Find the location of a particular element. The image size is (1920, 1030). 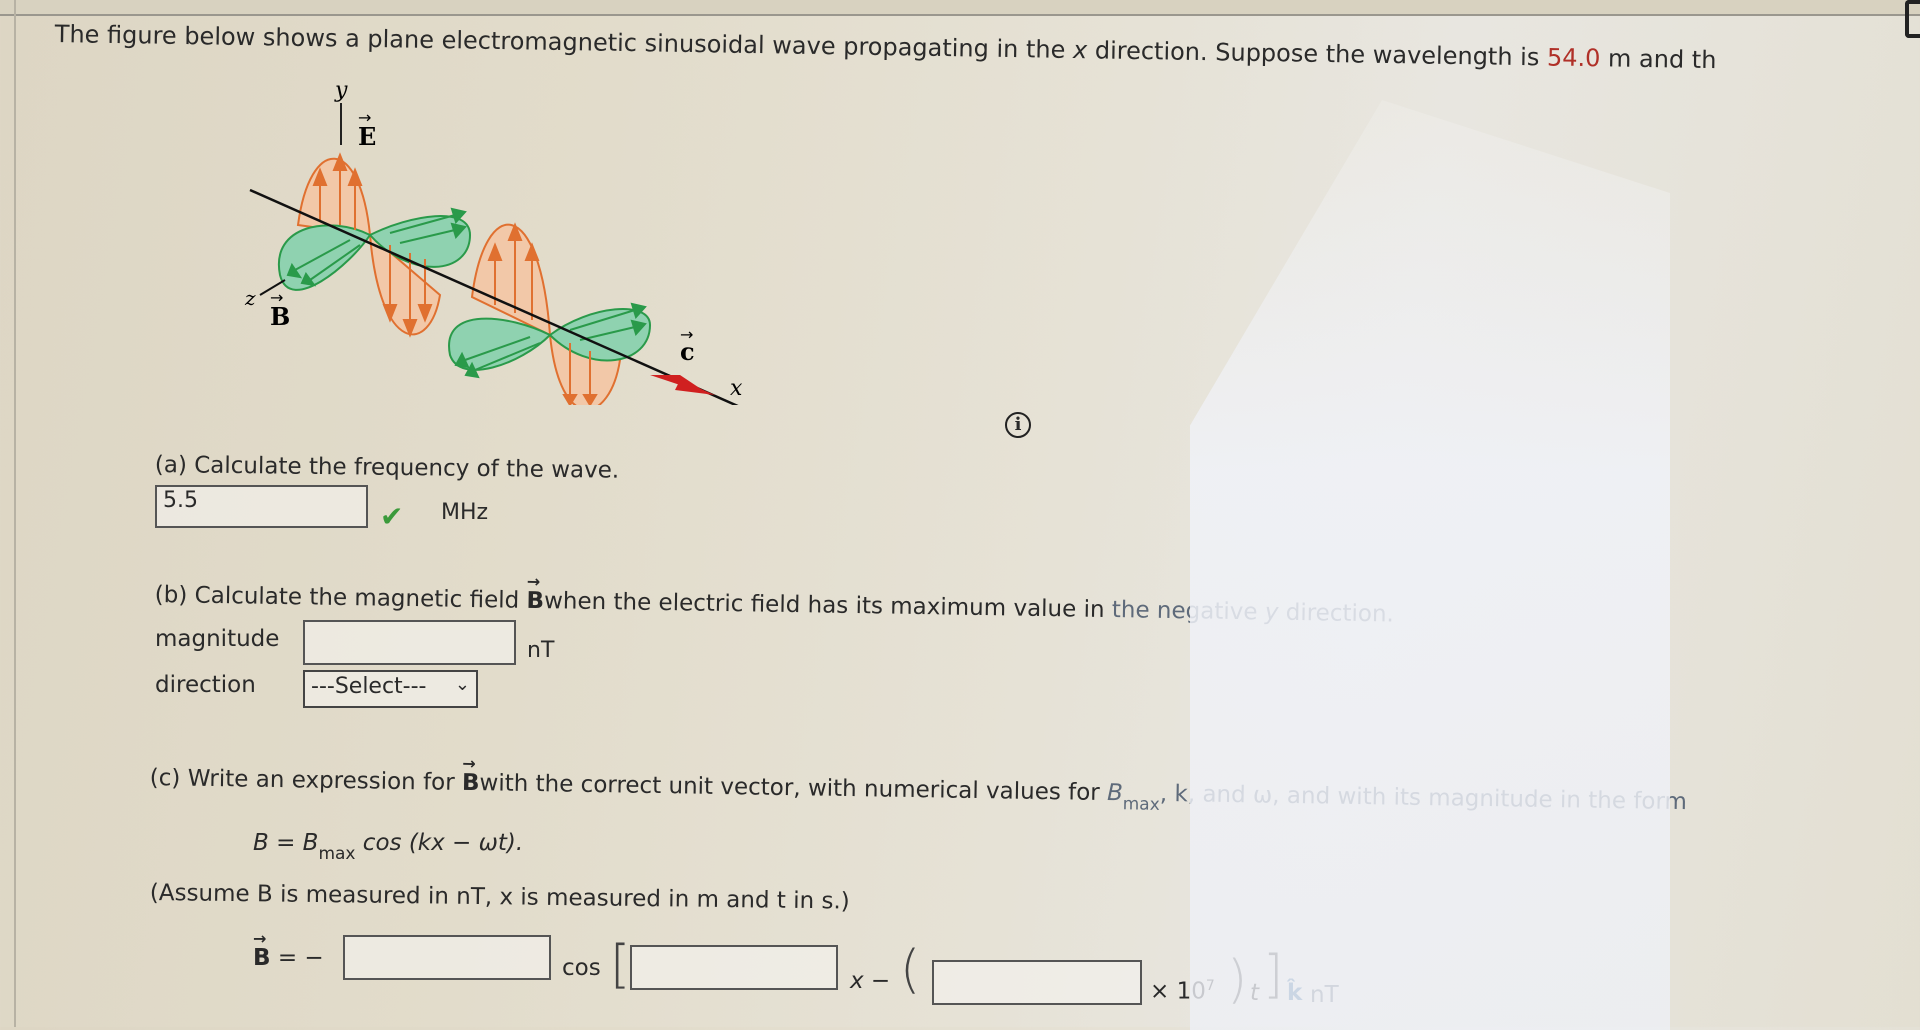

right-bracket: ] is located at coordinates (1273, 975).